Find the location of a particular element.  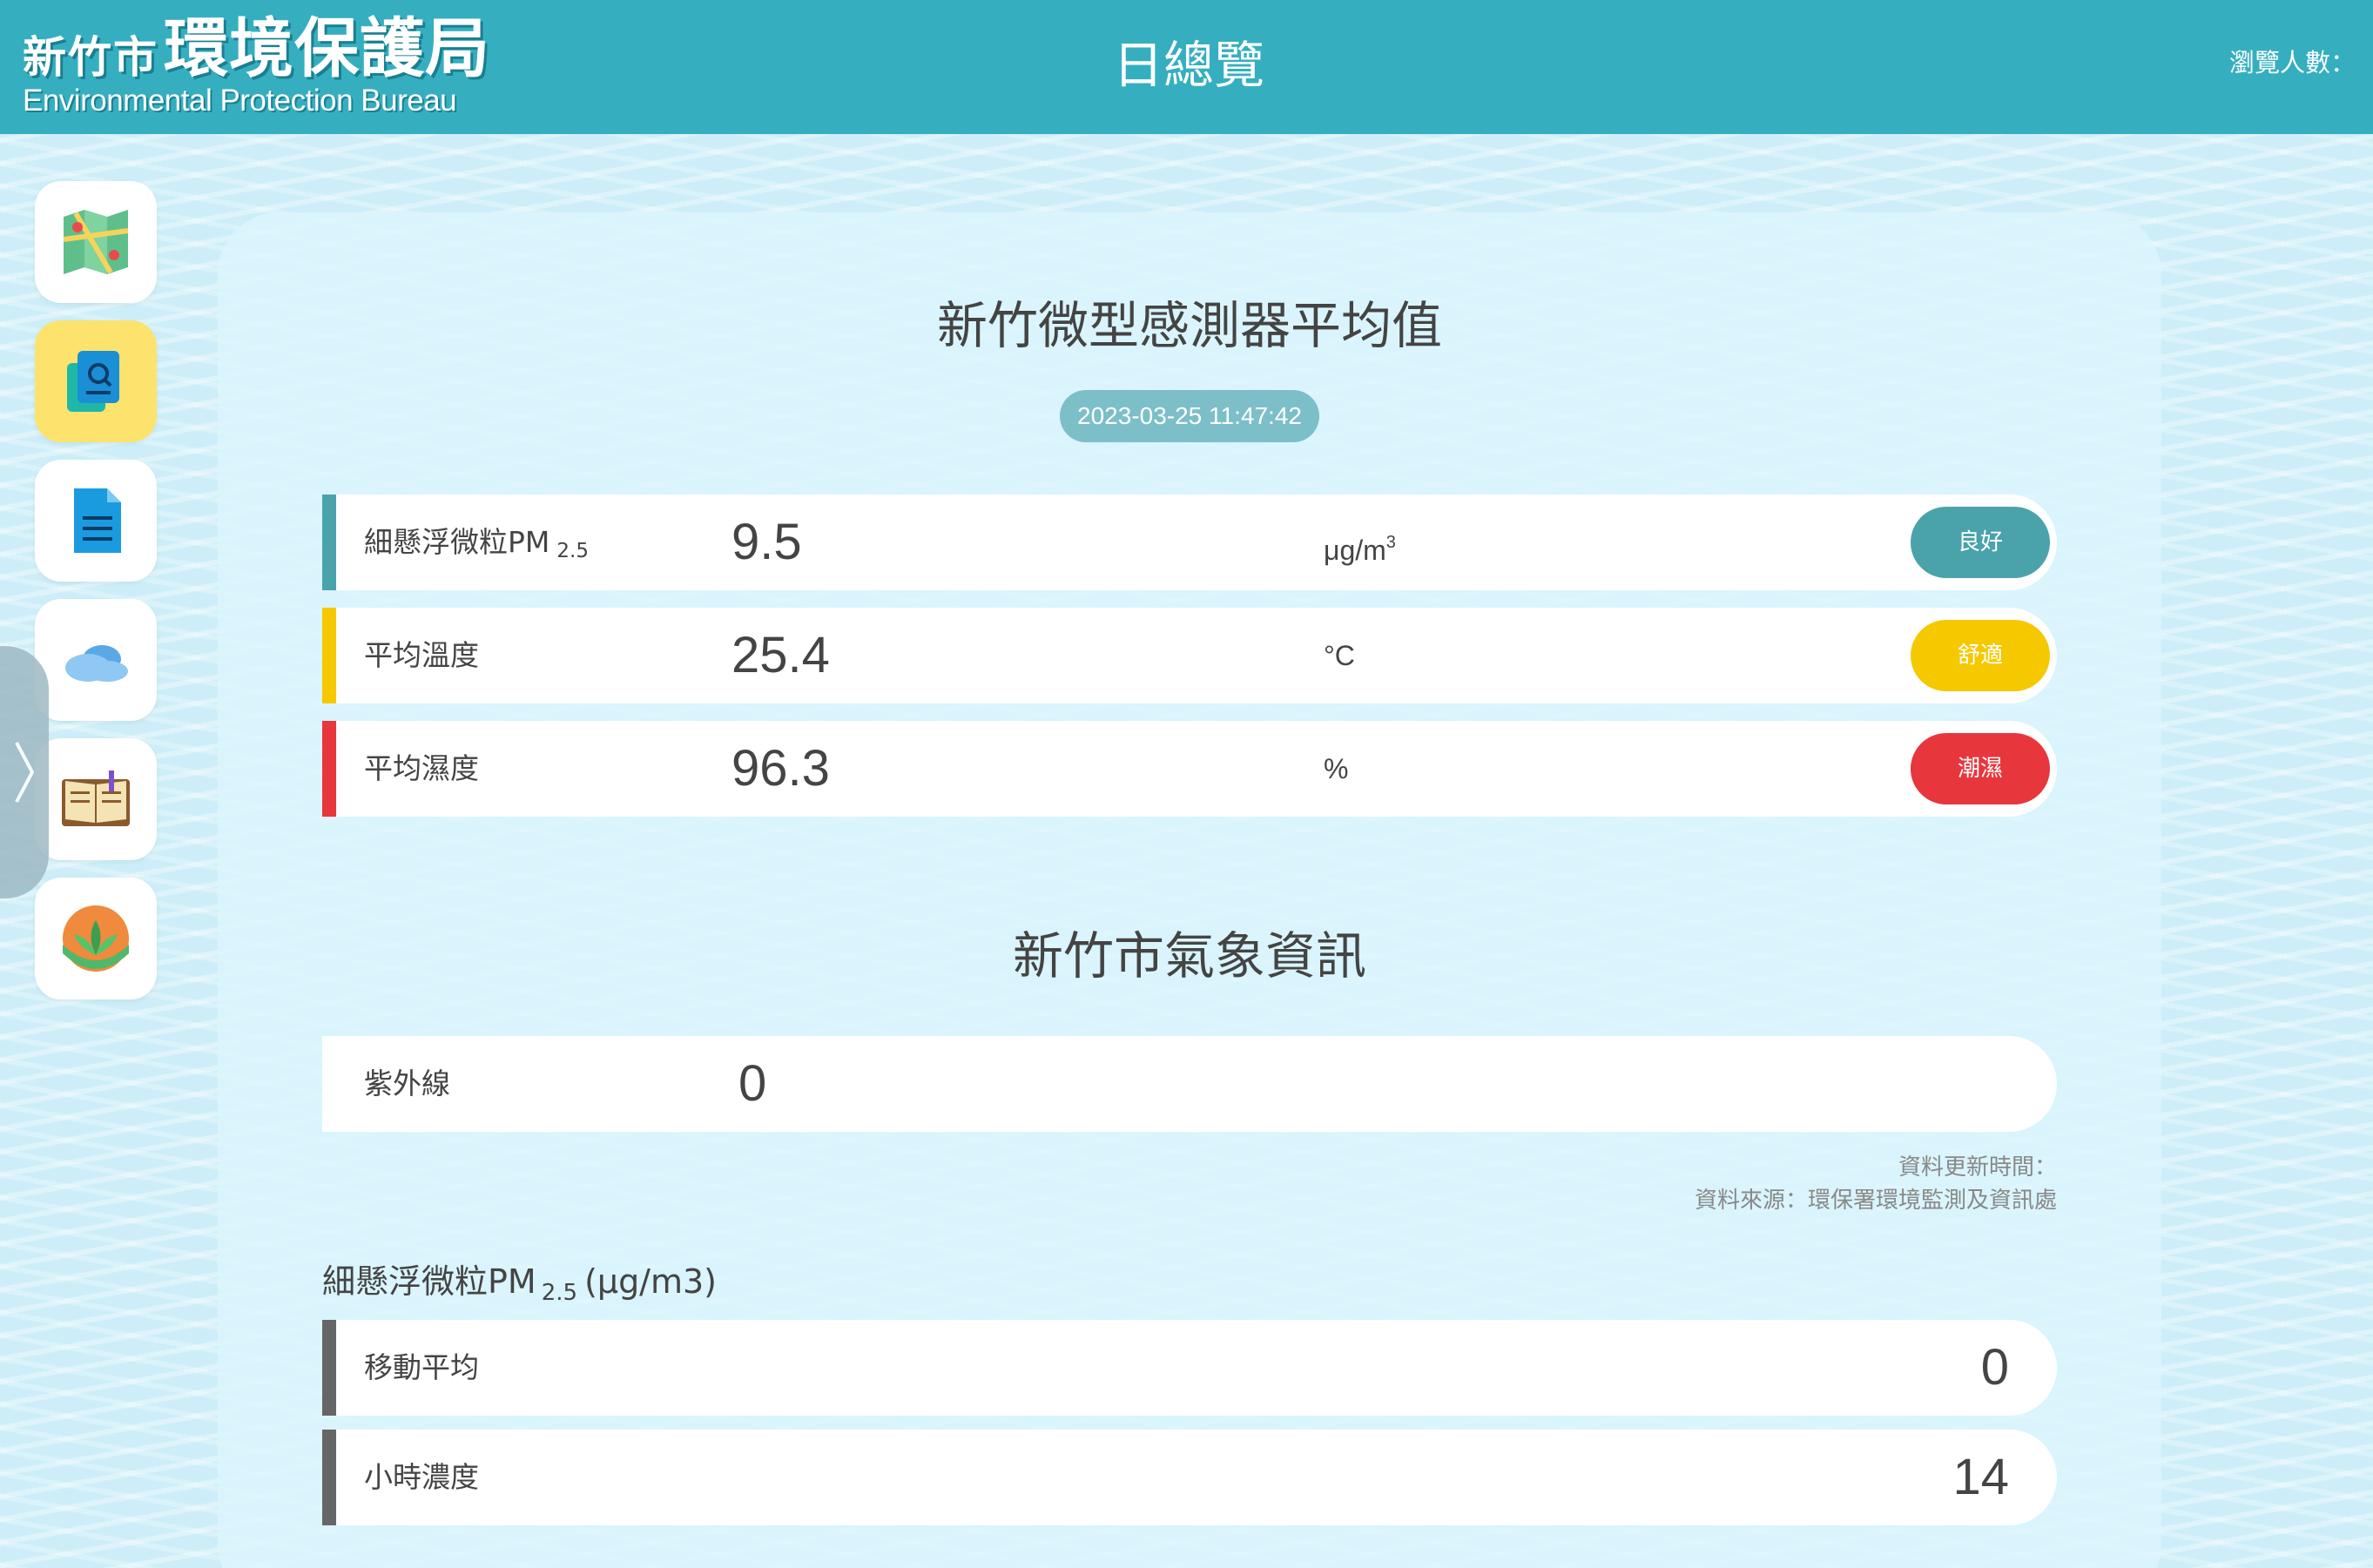

visitor-count: 瀏覽人數： is located at coordinates (2292, 62).